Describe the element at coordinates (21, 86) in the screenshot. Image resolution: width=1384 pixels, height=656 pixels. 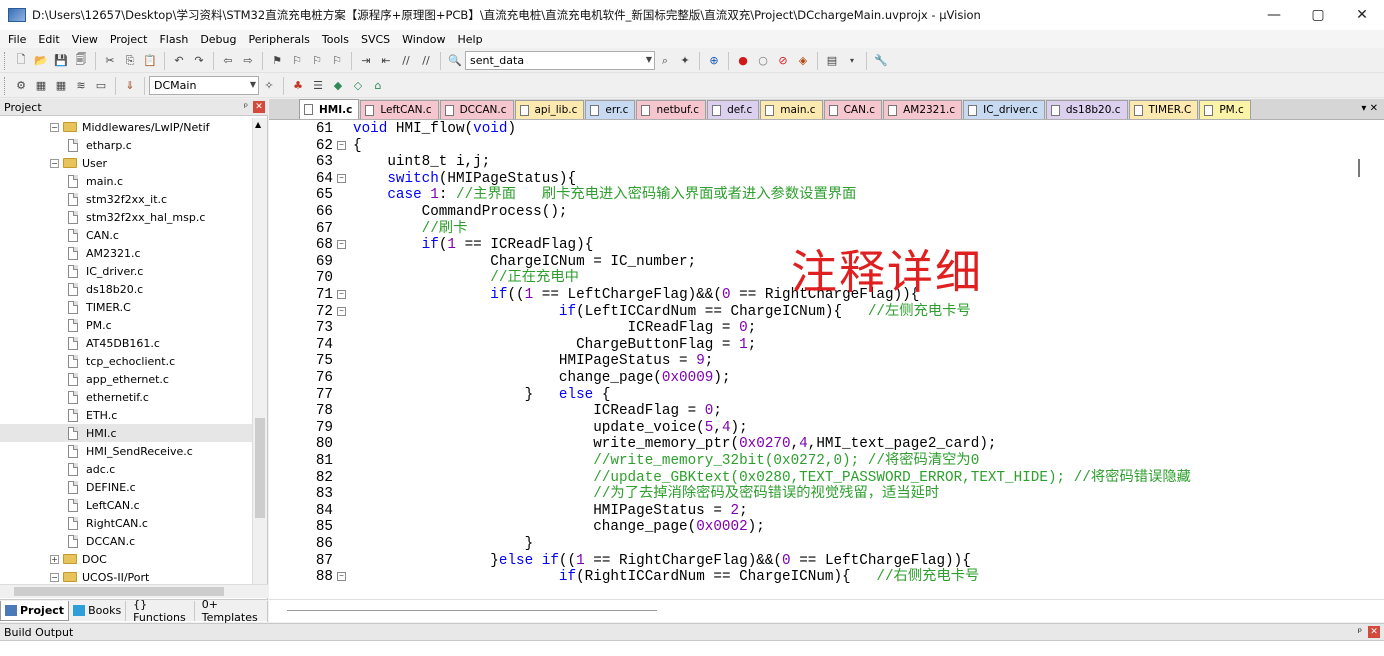
I see `translate-icon: ⚙` at that location.